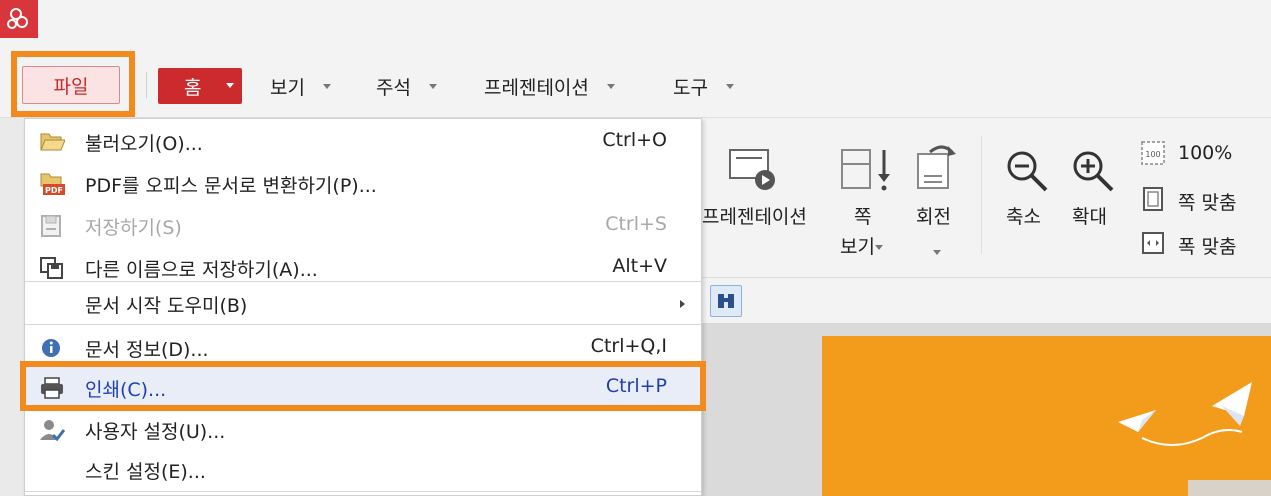  What do you see at coordinates (985, 301) in the screenshot?
I see `secondary-toolbar` at bounding box center [985, 301].